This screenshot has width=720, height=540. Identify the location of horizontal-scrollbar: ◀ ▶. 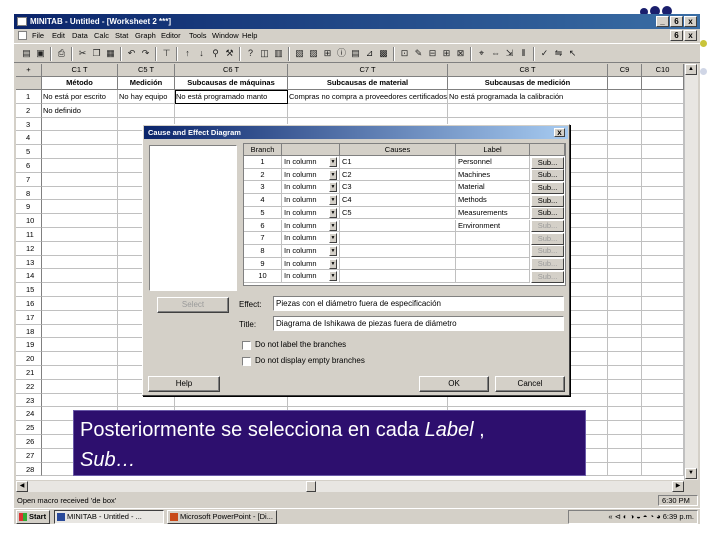
(350, 486).